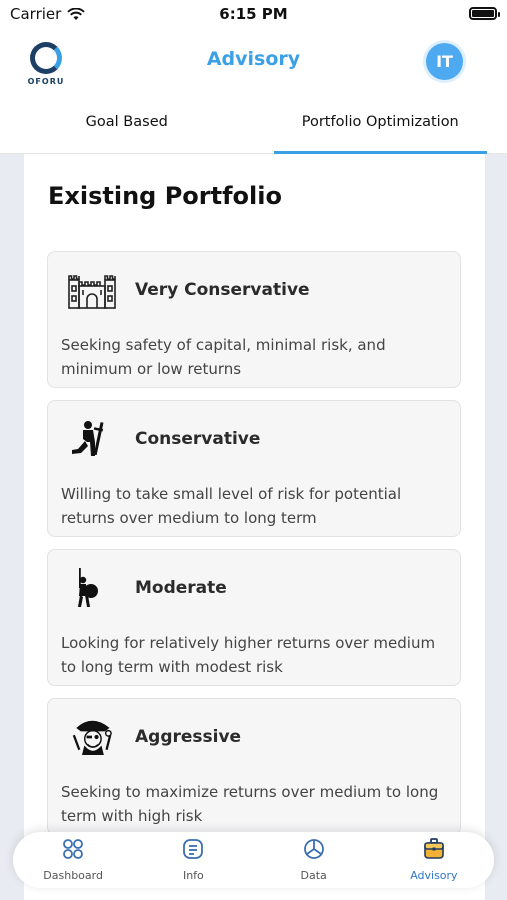 Image resolution: width=507 pixels, height=900 pixels. Describe the element at coordinates (193, 860) in the screenshot. I see `nav-info: Info` at that location.